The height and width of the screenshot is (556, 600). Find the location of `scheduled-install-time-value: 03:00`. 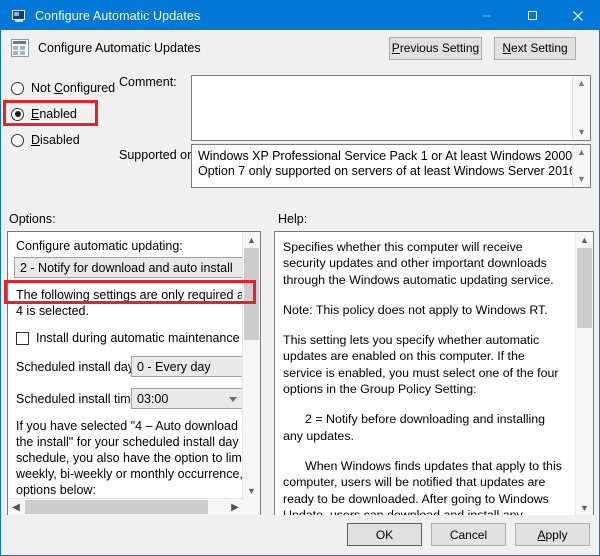

scheduled-install-time-value: 03:00 is located at coordinates (153, 398).